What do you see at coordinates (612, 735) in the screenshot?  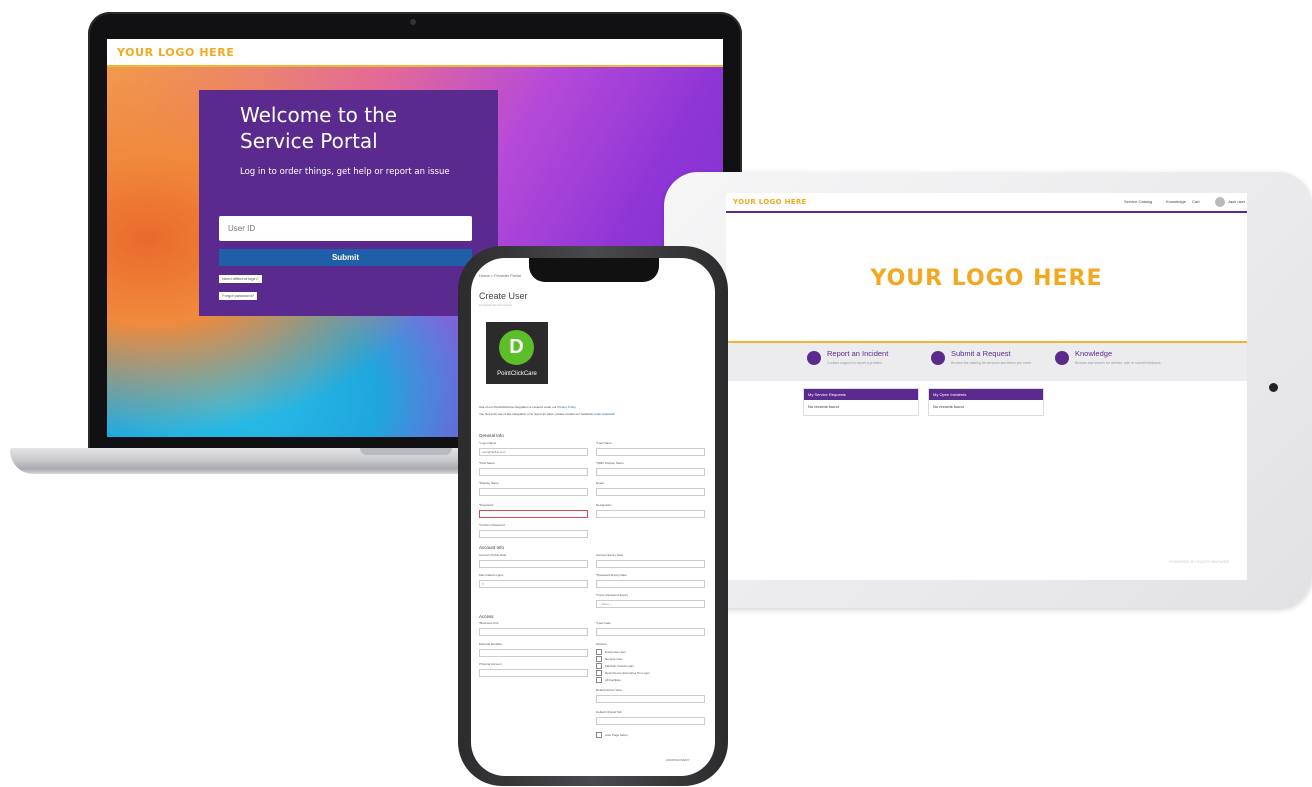 I see `auto-page-setup-checkbox: Auto Page Setup` at bounding box center [612, 735].